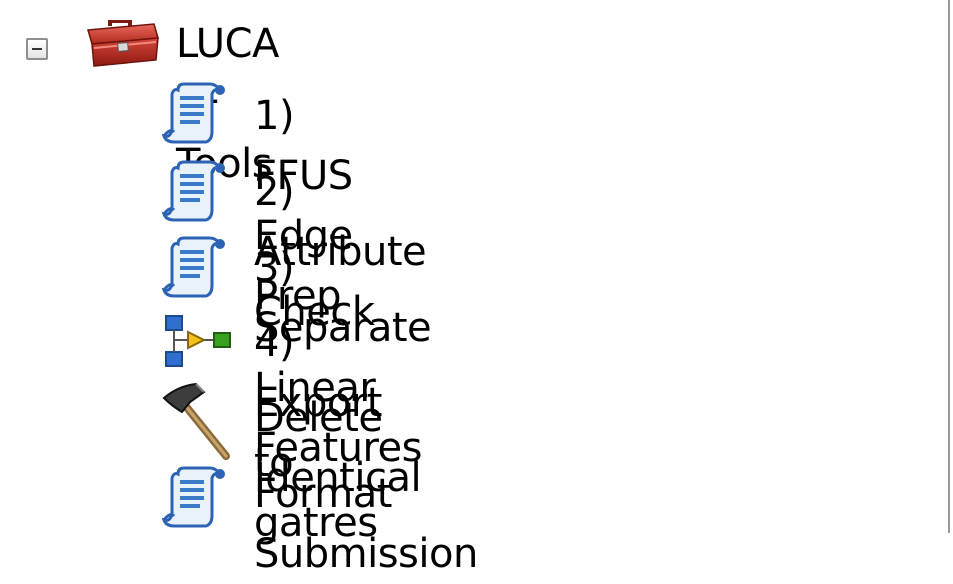  Describe the element at coordinates (121, 40) in the screenshot. I see `toolbox-icon` at that location.